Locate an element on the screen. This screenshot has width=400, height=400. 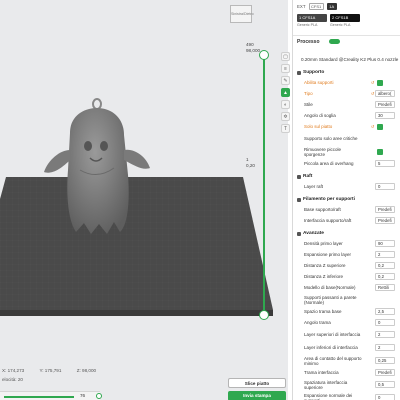
setting-row: Solo sul piatto ↺ is located at coordinates (346, 126).